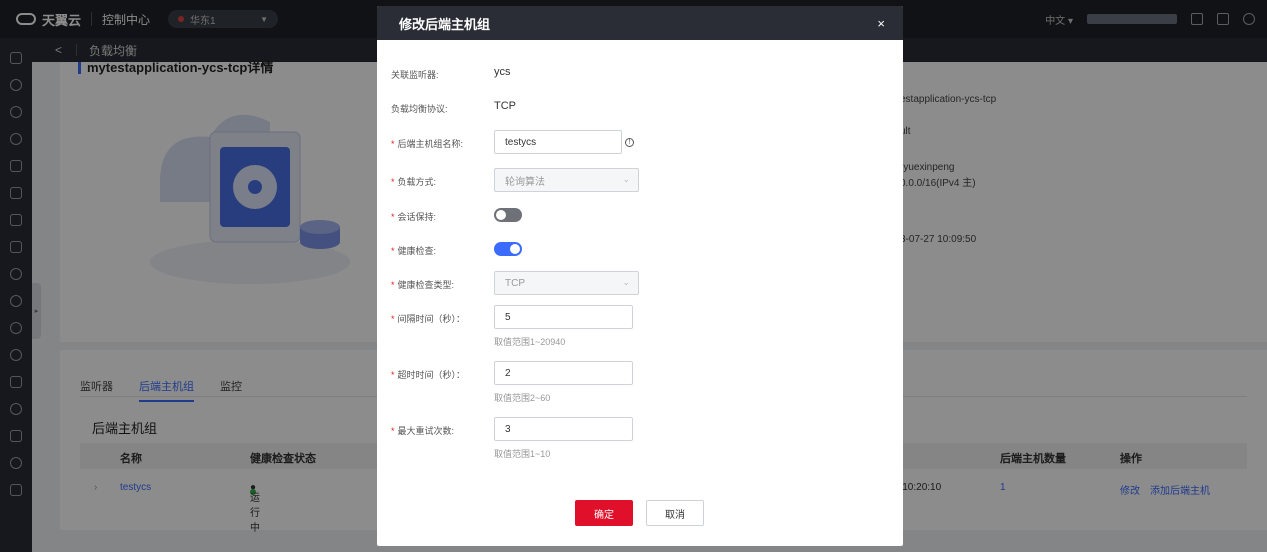 This screenshot has width=1267, height=552. What do you see at coordinates (445, 24) in the screenshot?
I see `dialog-title: 修改后端主机组` at bounding box center [445, 24].